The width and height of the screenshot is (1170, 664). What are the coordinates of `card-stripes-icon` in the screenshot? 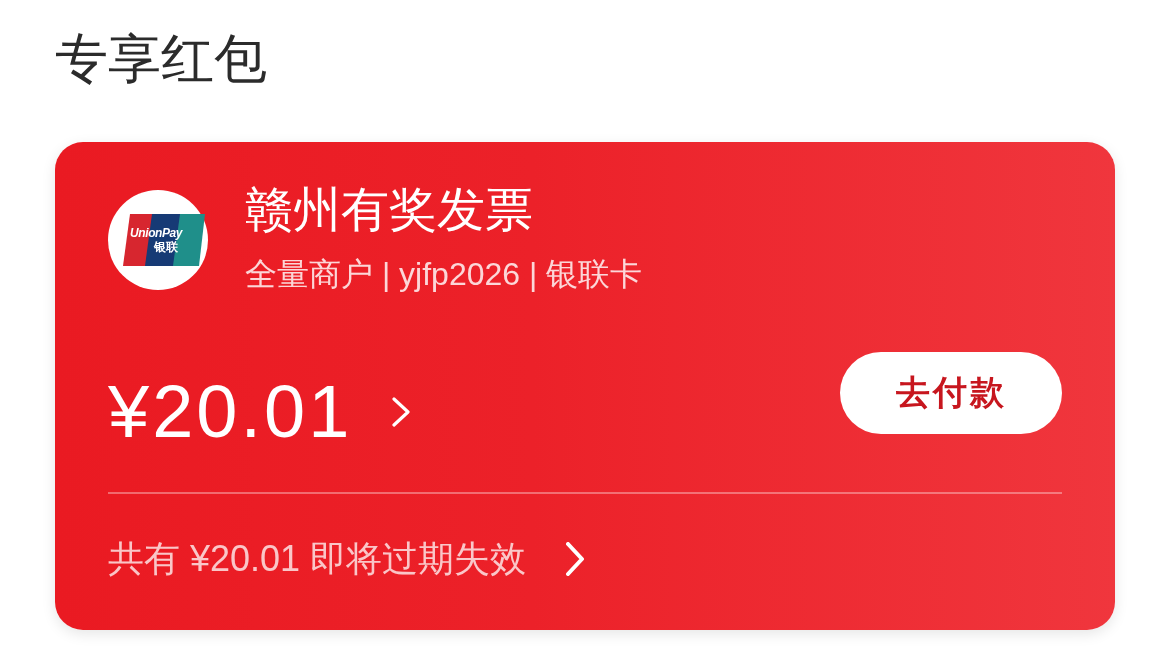 It's located at (164, 240).